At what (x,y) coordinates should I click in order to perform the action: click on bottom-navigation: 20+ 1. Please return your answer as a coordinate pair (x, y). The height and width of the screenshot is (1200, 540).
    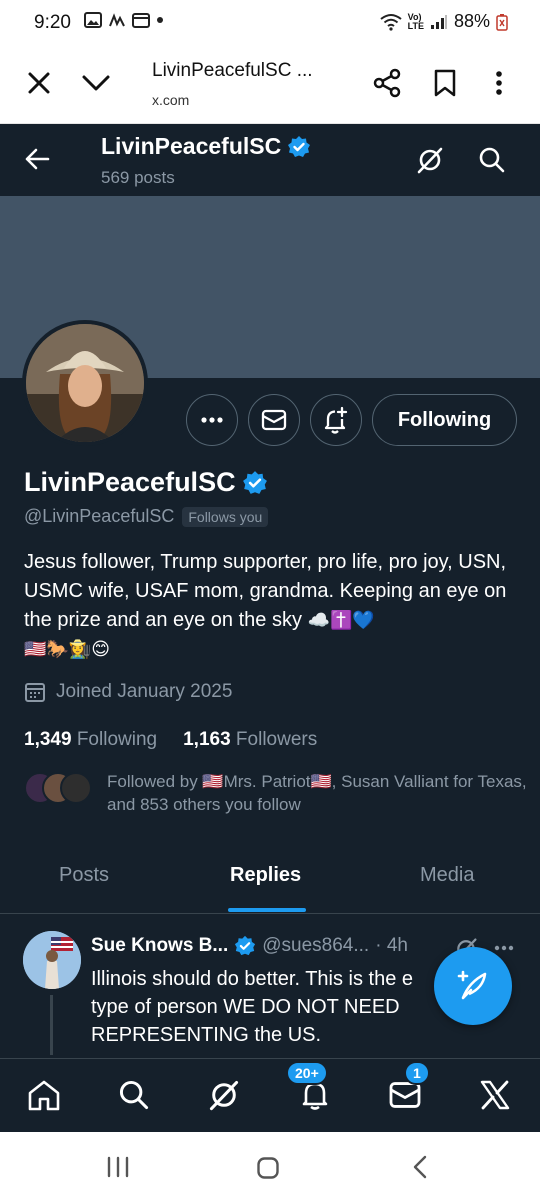
    Looking at the image, I should click on (270, 1095).